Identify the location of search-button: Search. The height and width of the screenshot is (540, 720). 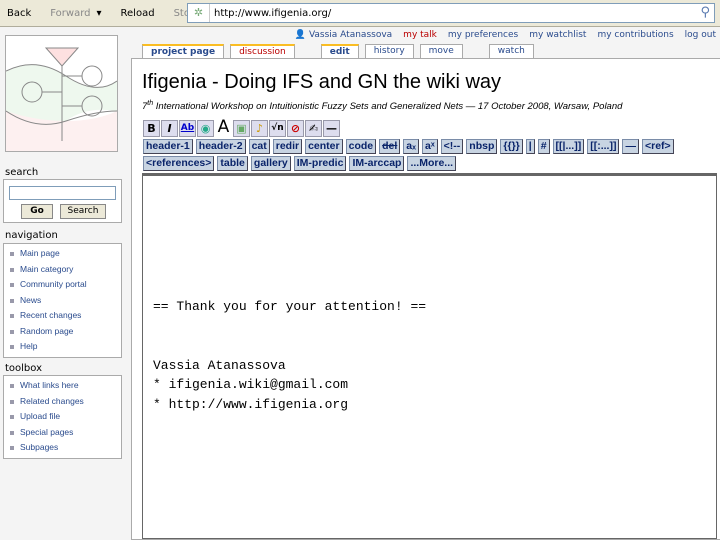
(83, 211).